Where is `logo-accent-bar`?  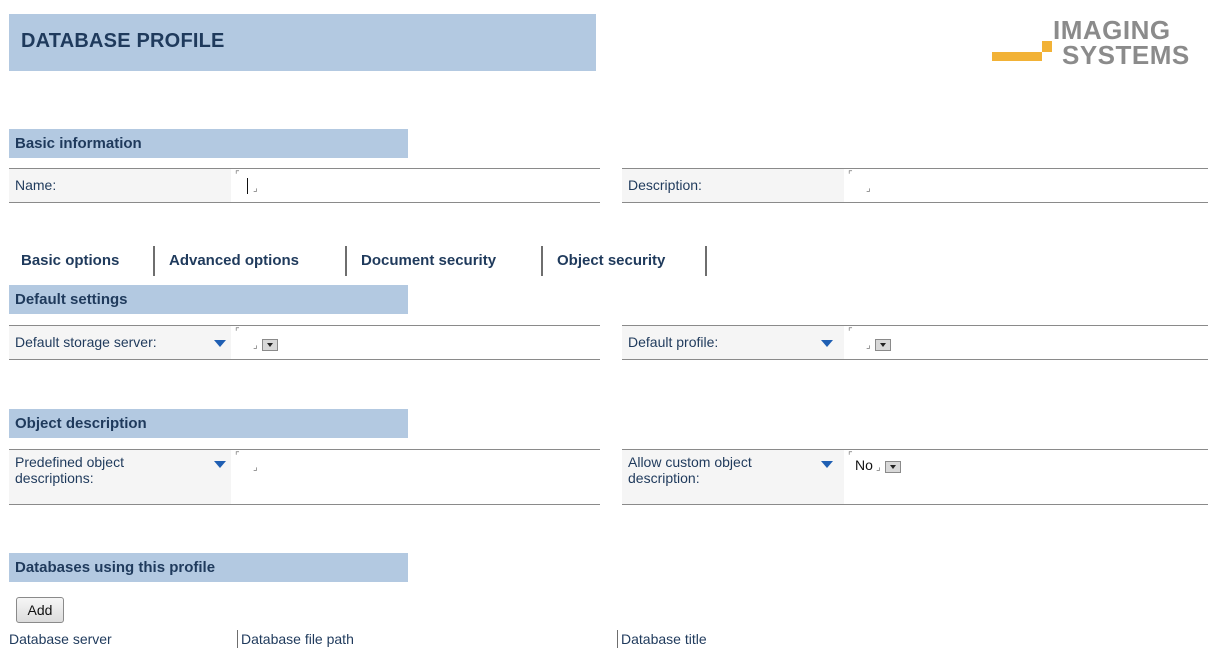 logo-accent-bar is located at coordinates (1017, 56).